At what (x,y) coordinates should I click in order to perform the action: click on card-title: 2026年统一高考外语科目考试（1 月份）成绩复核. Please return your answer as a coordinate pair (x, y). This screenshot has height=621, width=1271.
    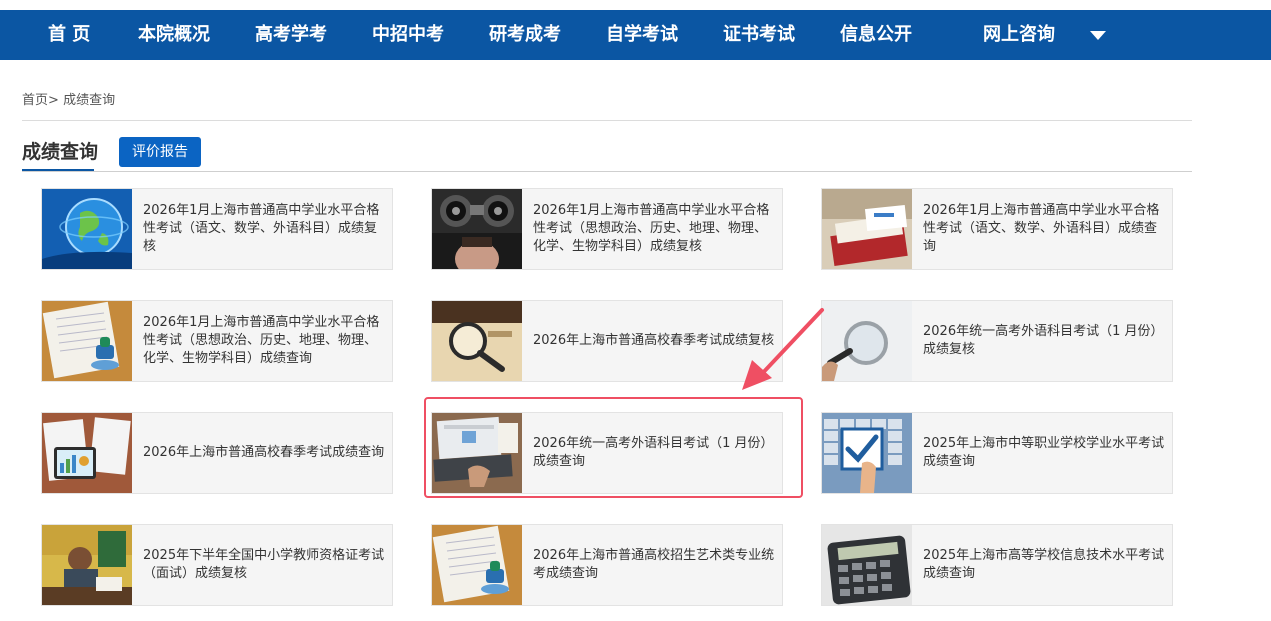
    Looking at the image, I should click on (1043, 340).